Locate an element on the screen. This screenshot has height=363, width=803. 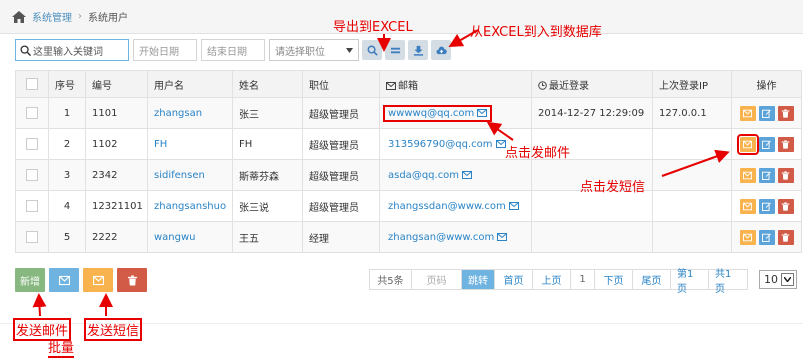
cell-username: zhangsan is located at coordinates (190, 113).